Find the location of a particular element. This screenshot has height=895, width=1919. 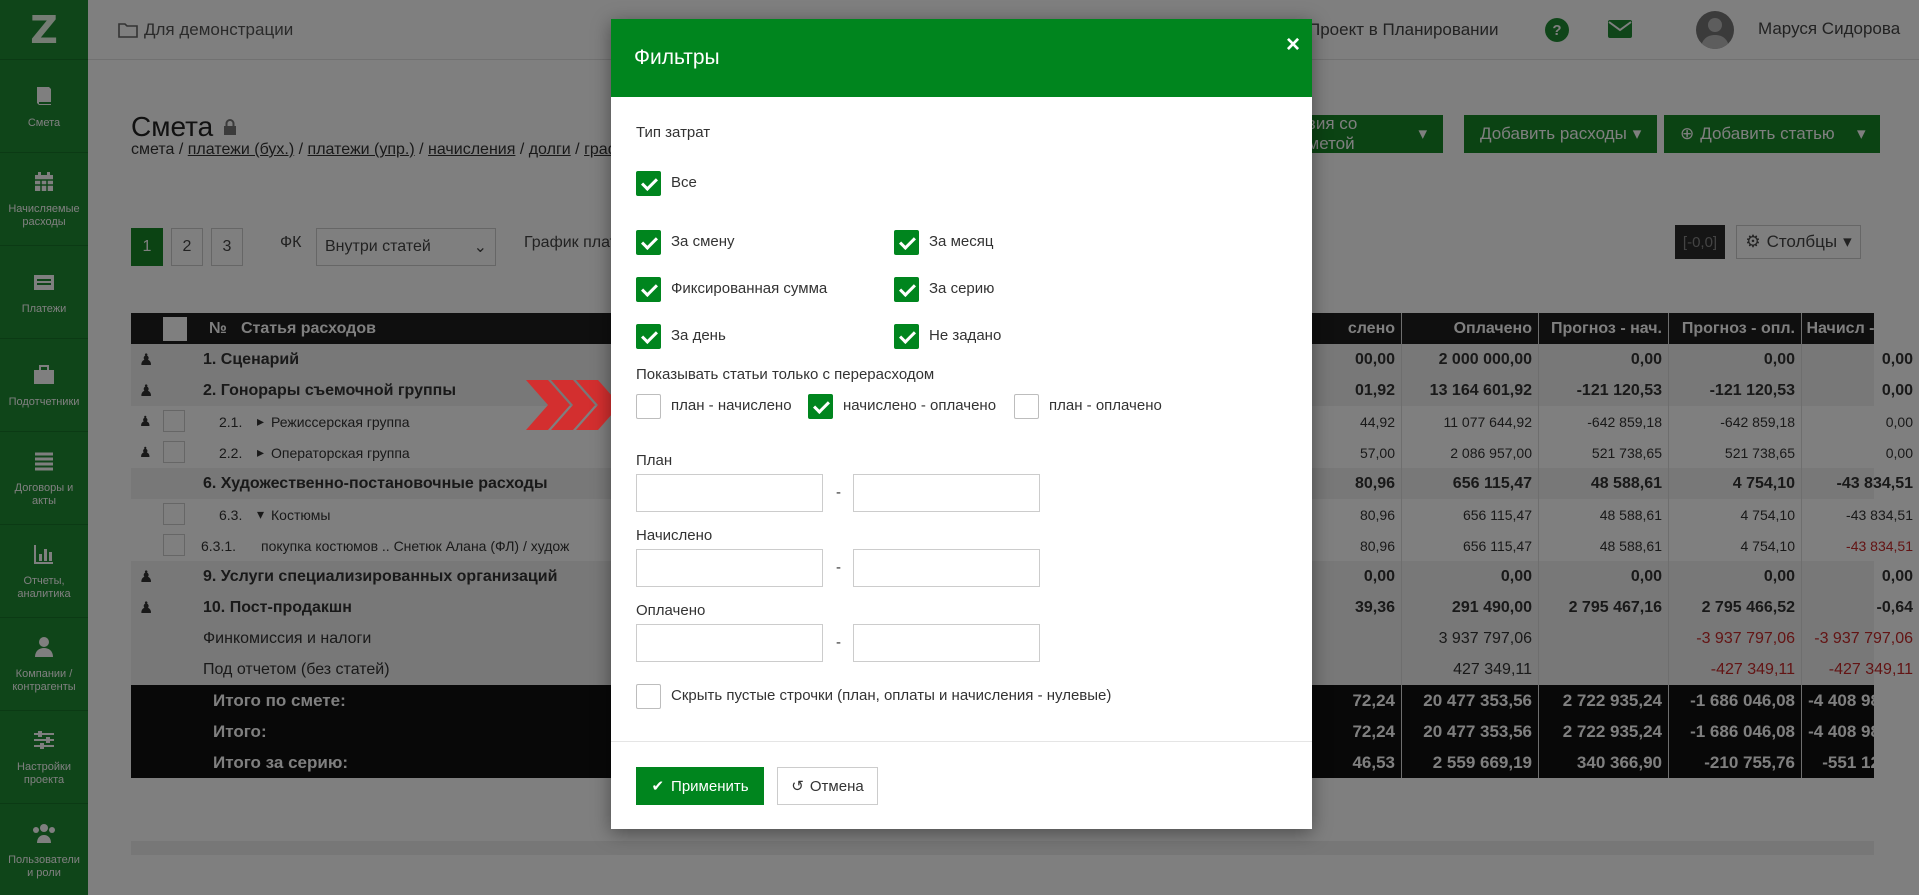

all-label: Все is located at coordinates (684, 182).